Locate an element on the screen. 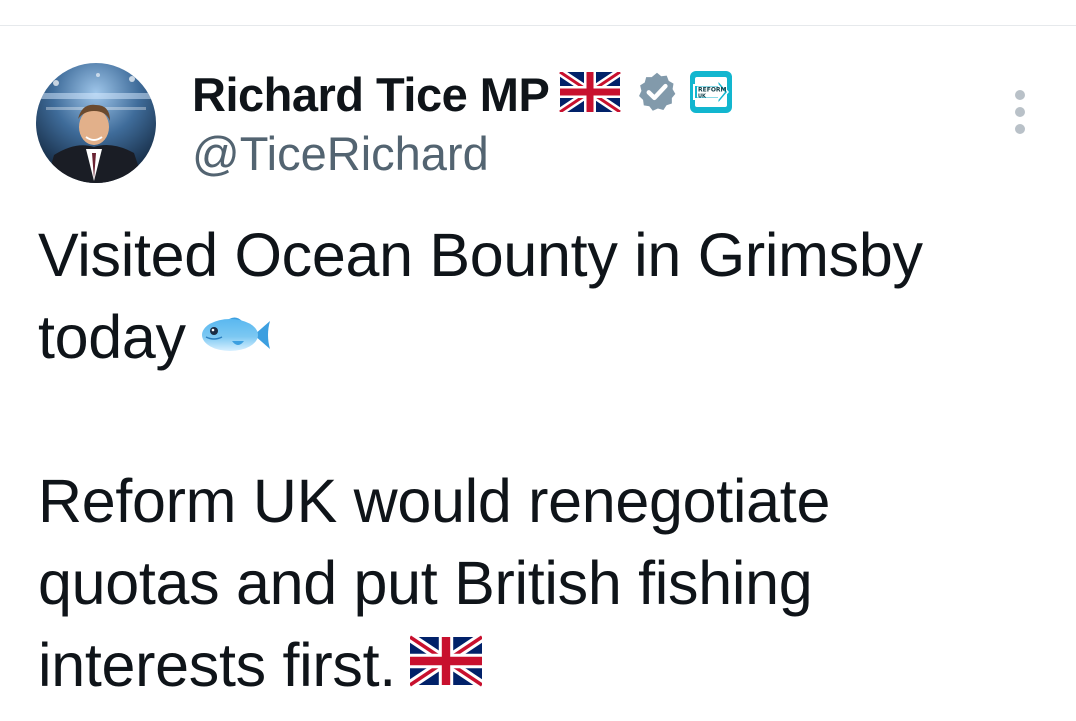  union-jack-flag-emoji is located at coordinates (446, 666).